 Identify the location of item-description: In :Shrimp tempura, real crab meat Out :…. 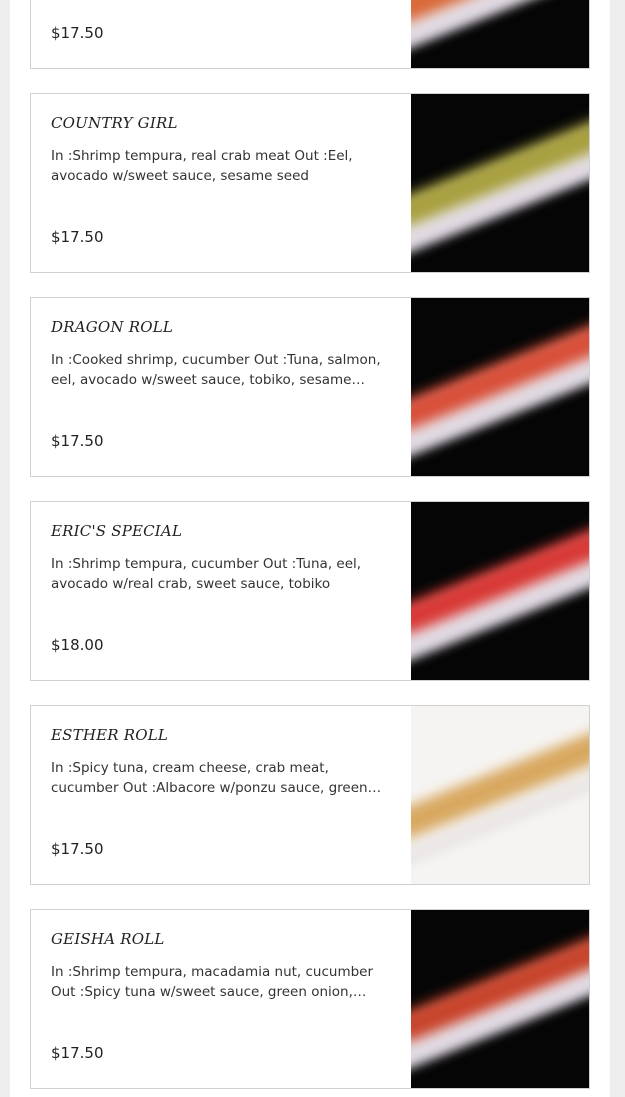
(202, 166).